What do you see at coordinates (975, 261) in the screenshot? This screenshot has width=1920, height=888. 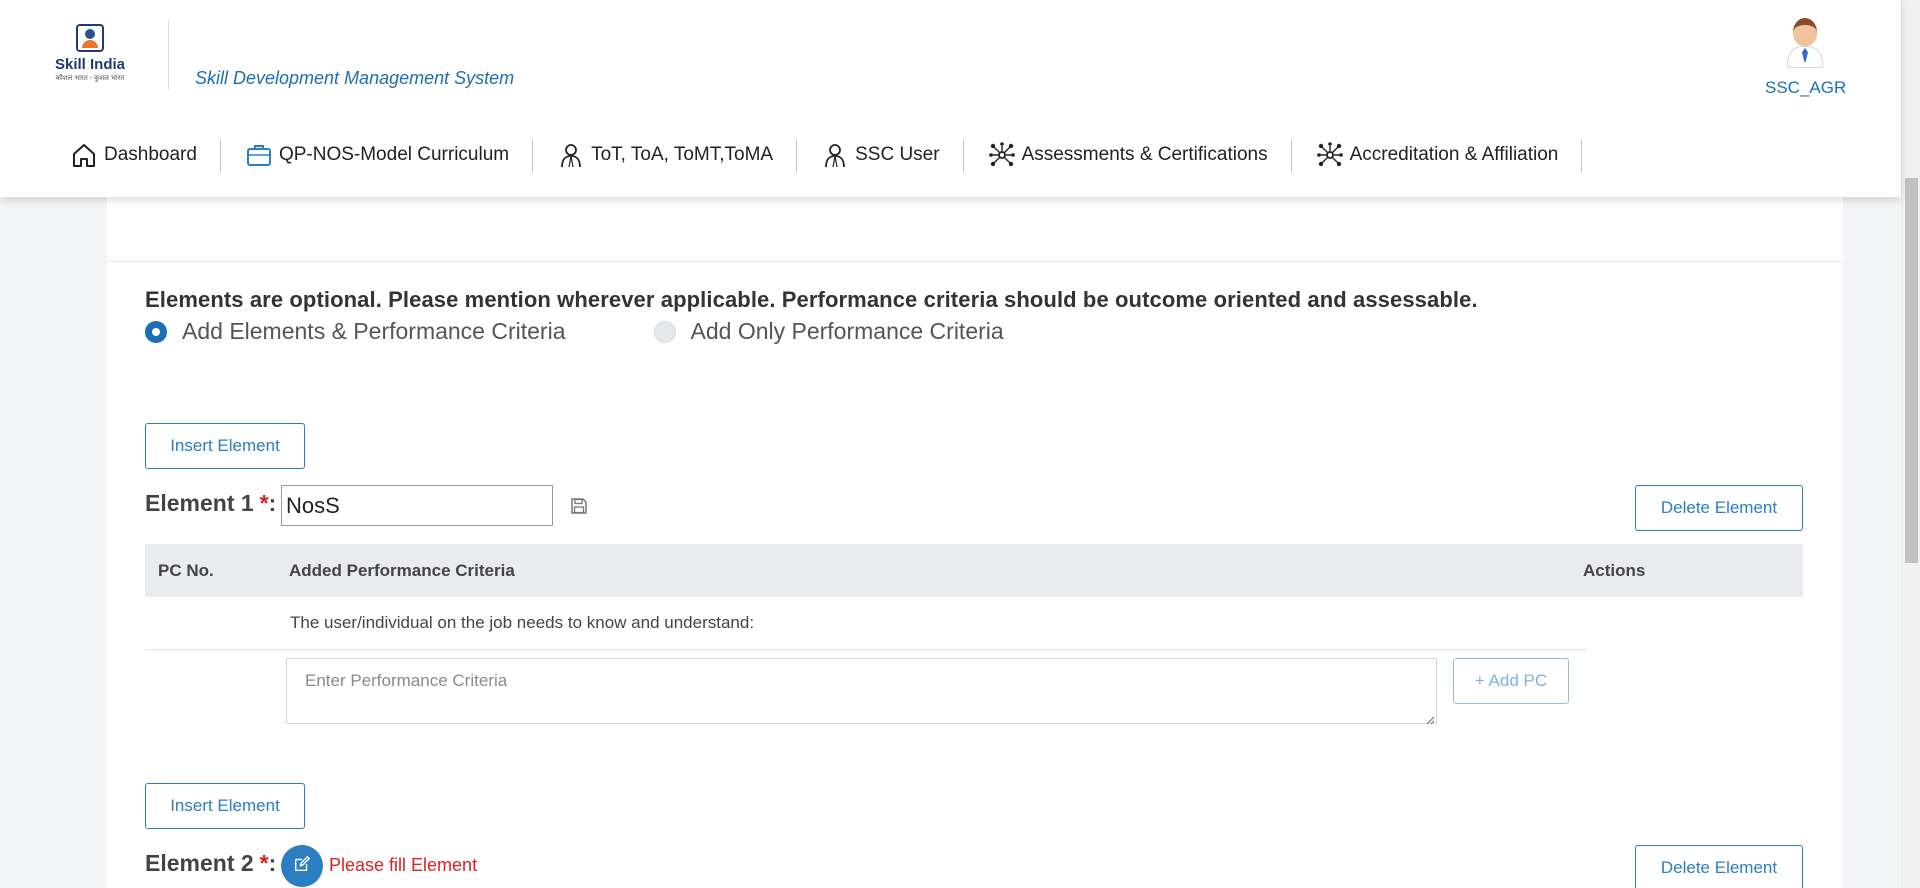 I see `card-divider` at bounding box center [975, 261].